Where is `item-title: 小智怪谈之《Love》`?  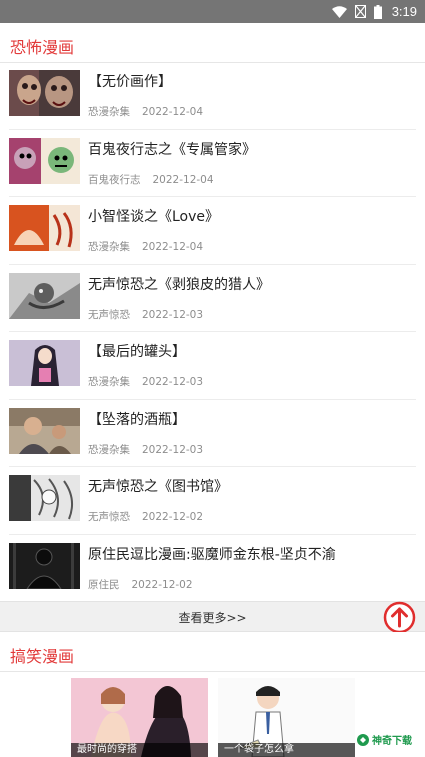
item-title: 小智怪谈之《Love》 is located at coordinates (154, 217).